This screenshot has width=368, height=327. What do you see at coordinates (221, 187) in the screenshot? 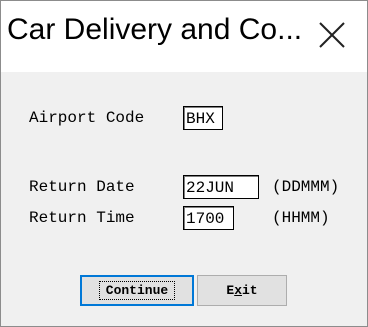
I see `return-date-input: 22JUN` at bounding box center [221, 187].